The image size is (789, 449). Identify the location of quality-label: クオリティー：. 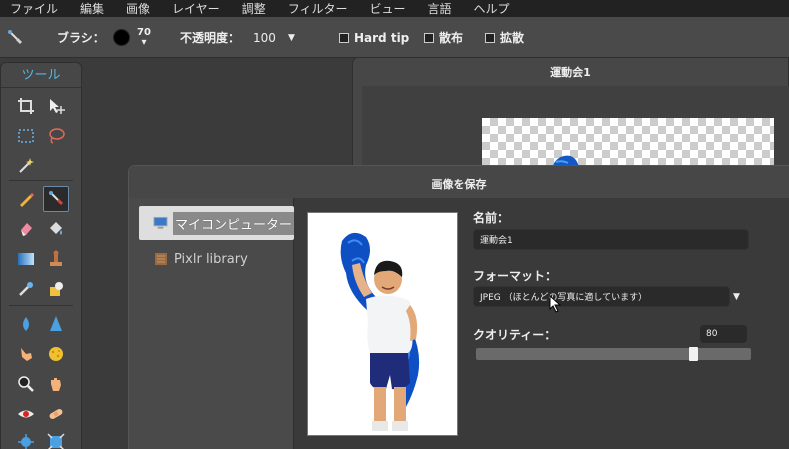
(515, 335).